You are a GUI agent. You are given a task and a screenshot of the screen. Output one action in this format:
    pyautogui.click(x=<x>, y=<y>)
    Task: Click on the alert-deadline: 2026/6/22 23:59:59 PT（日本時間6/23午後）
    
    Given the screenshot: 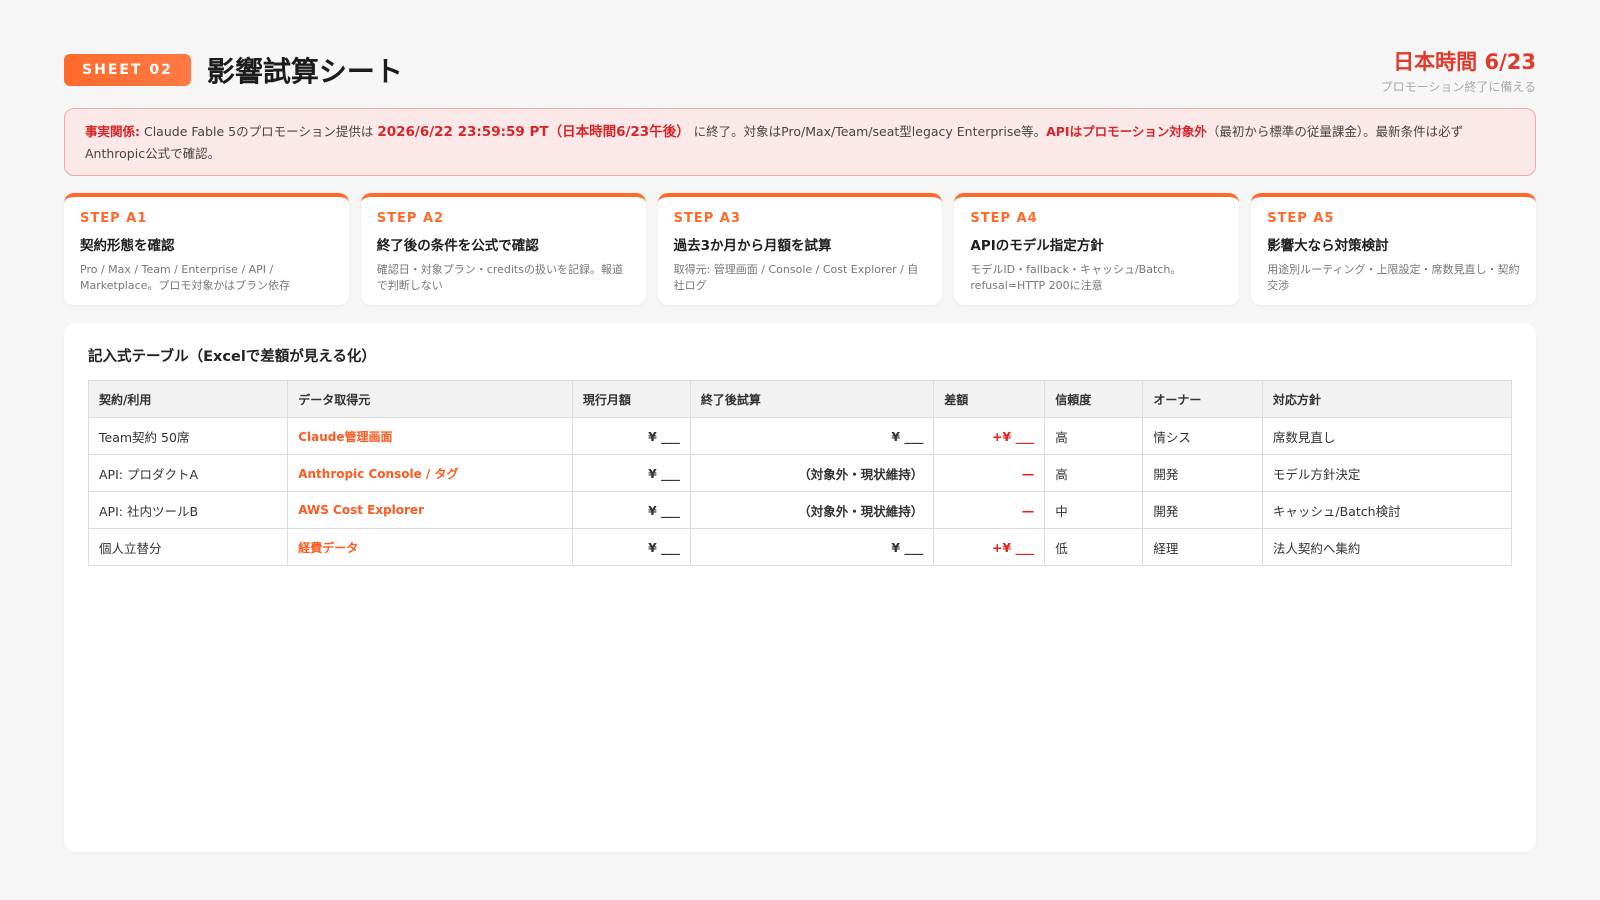 What is the action you would take?
    pyautogui.click(x=533, y=132)
    